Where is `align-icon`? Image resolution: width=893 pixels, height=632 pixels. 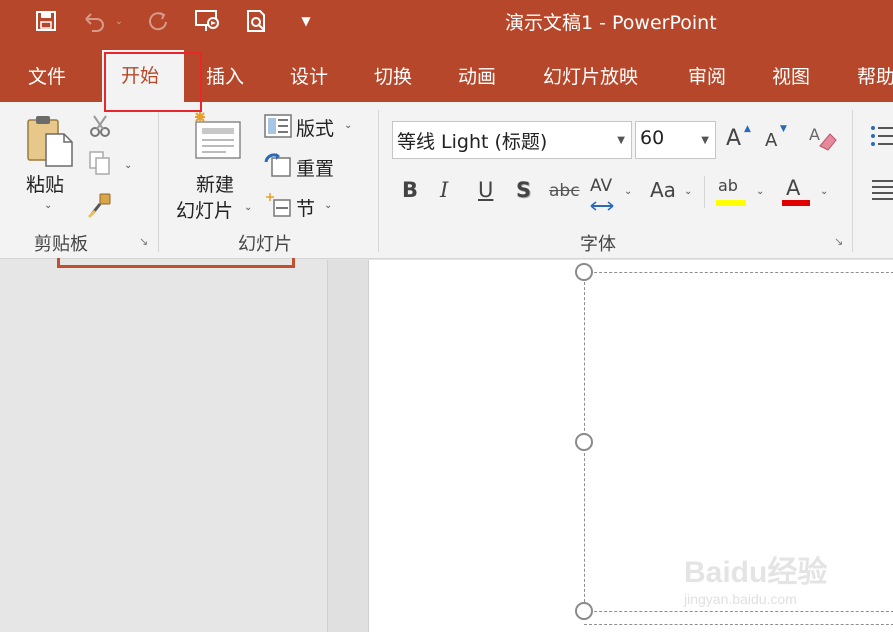
align-icon is located at coordinates (880, 191).